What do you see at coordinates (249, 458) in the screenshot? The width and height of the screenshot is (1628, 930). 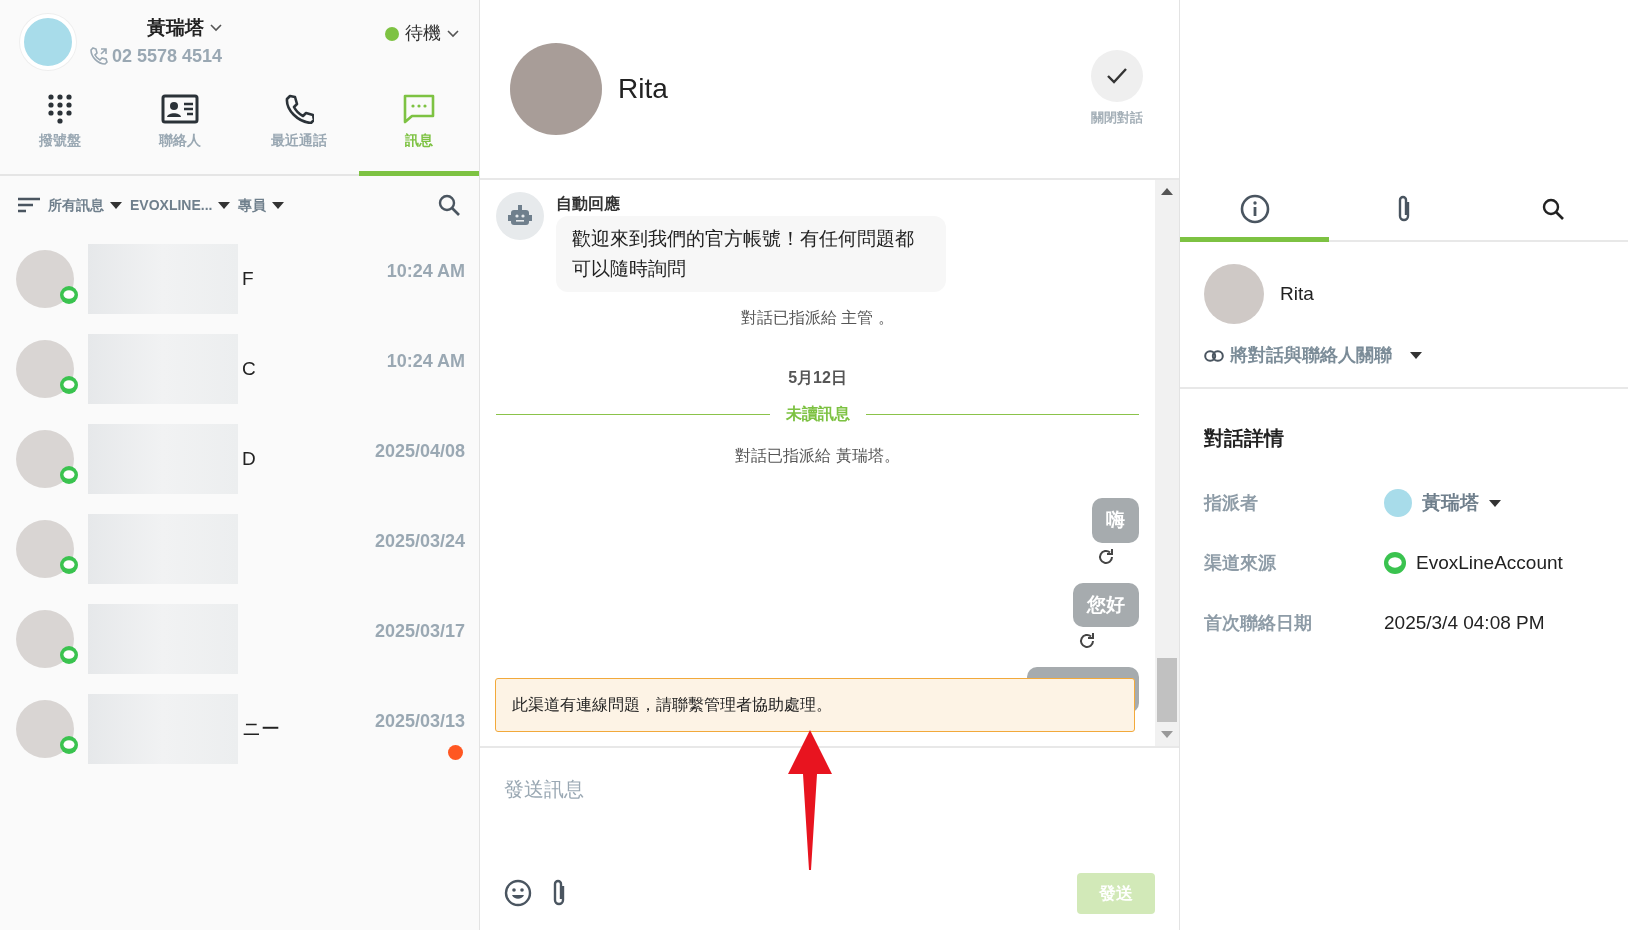 I see `contact-name: D` at bounding box center [249, 458].